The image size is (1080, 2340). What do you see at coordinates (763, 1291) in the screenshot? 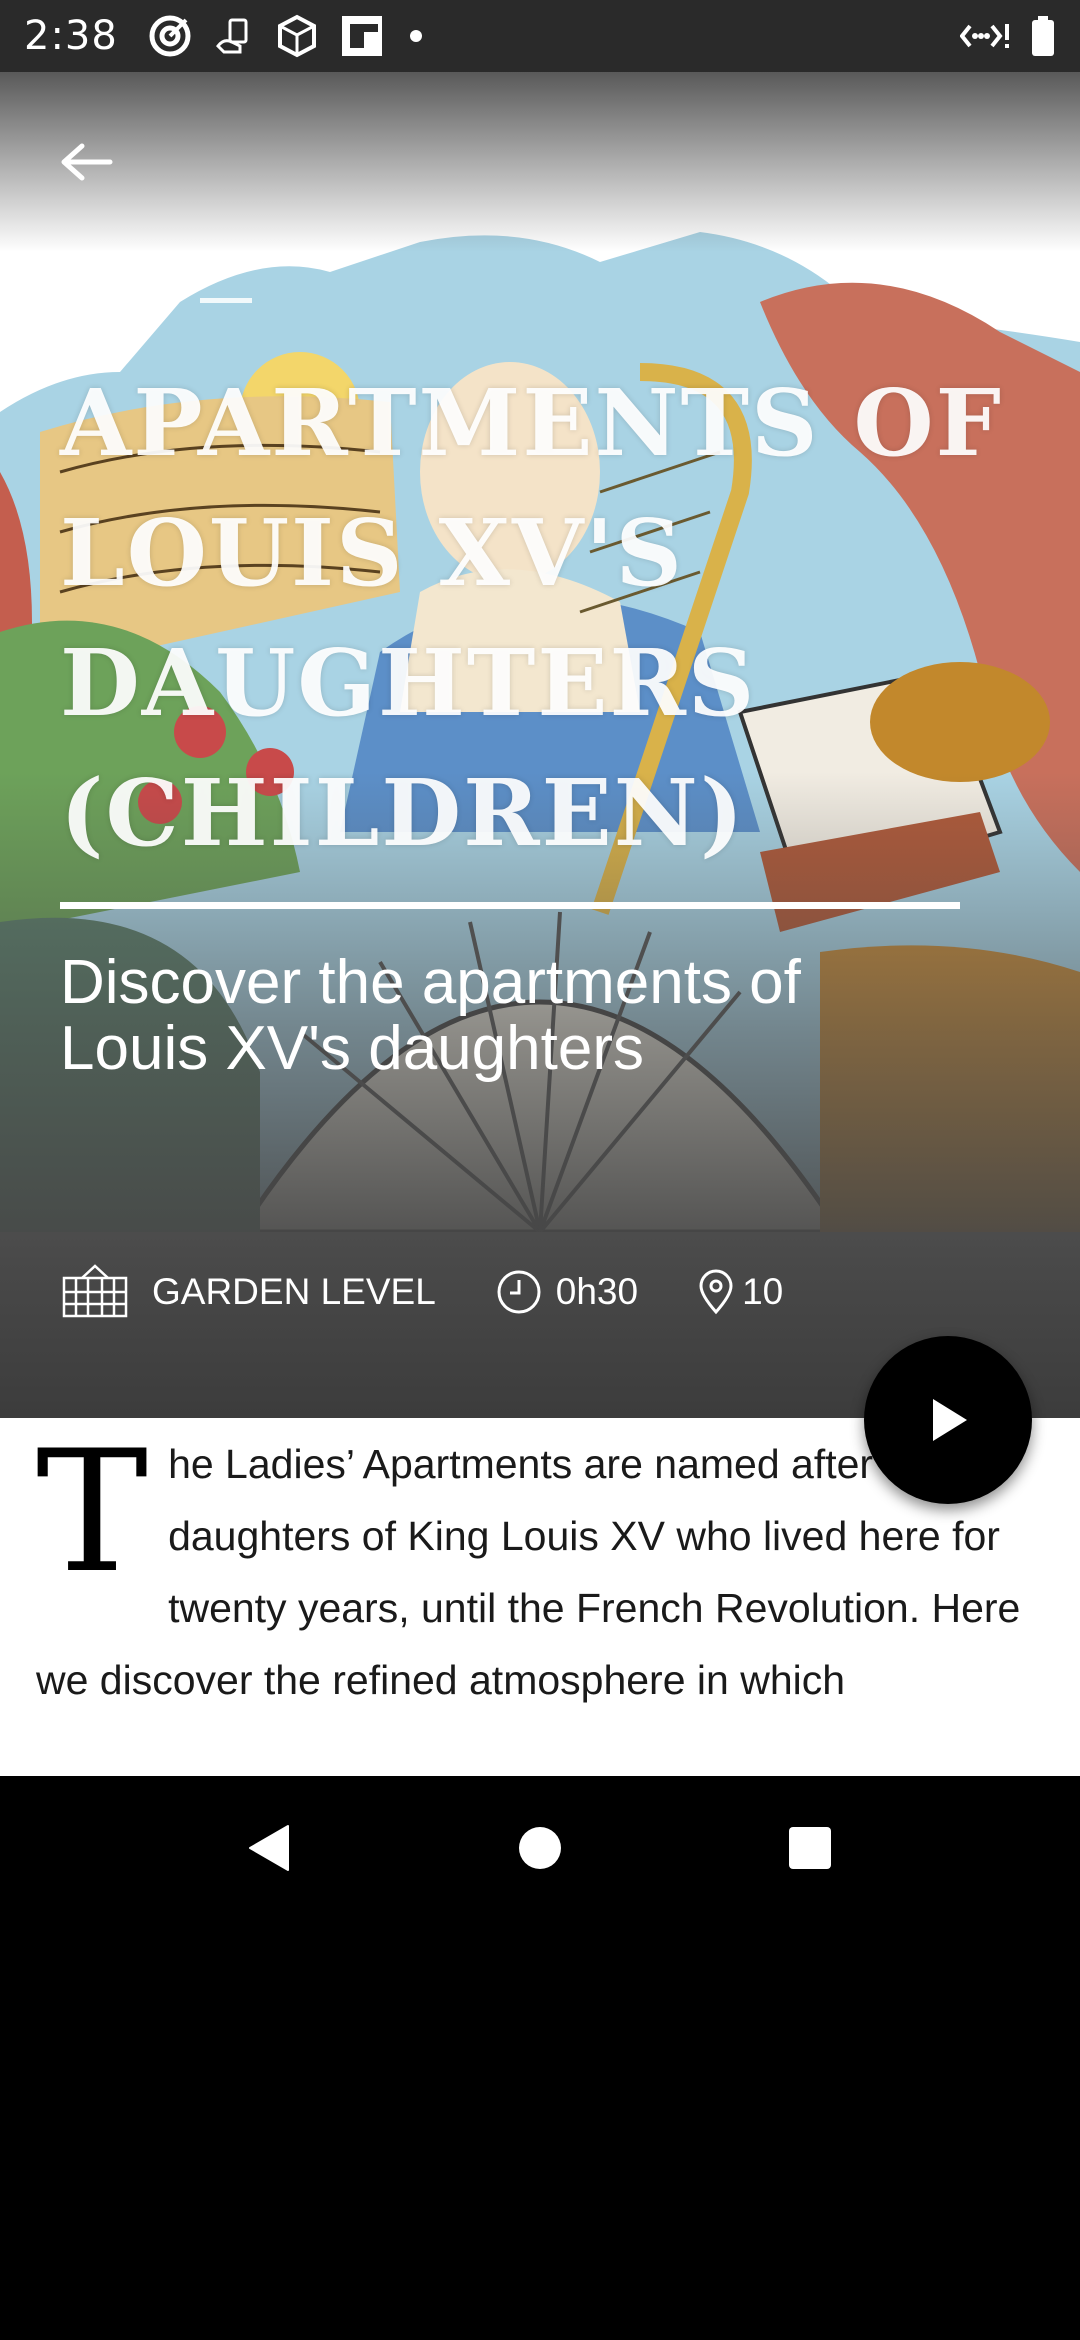
I see `meta-stops-label: 10` at bounding box center [763, 1291].